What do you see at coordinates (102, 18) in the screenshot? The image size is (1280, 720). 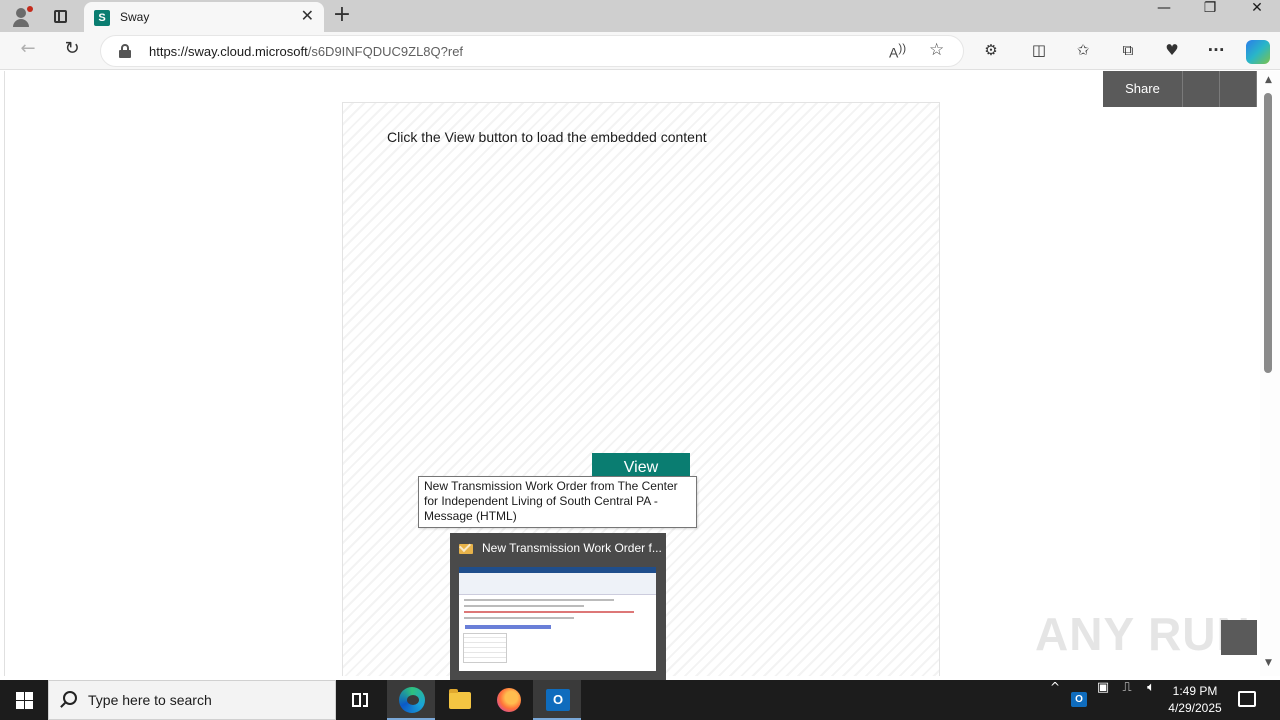 I see `sway-favicon-icon: S` at bounding box center [102, 18].